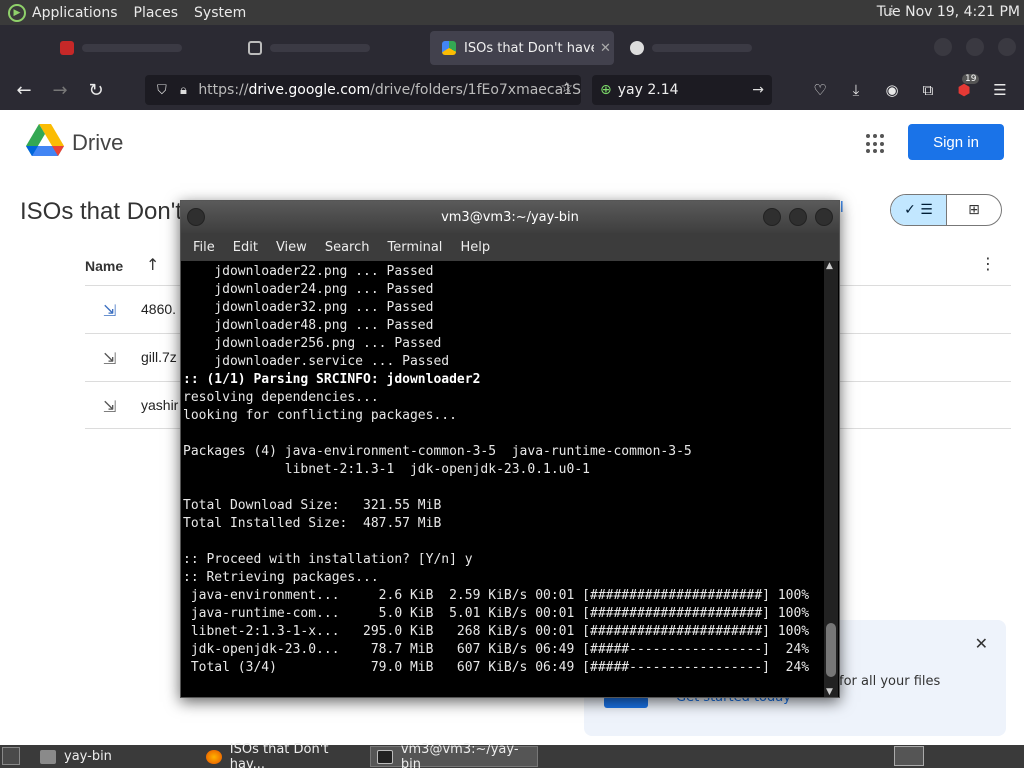 Image resolution: width=1024 pixels, height=768 pixels. I want to click on taskbar-item-files: yay-bin, so click(114, 756).